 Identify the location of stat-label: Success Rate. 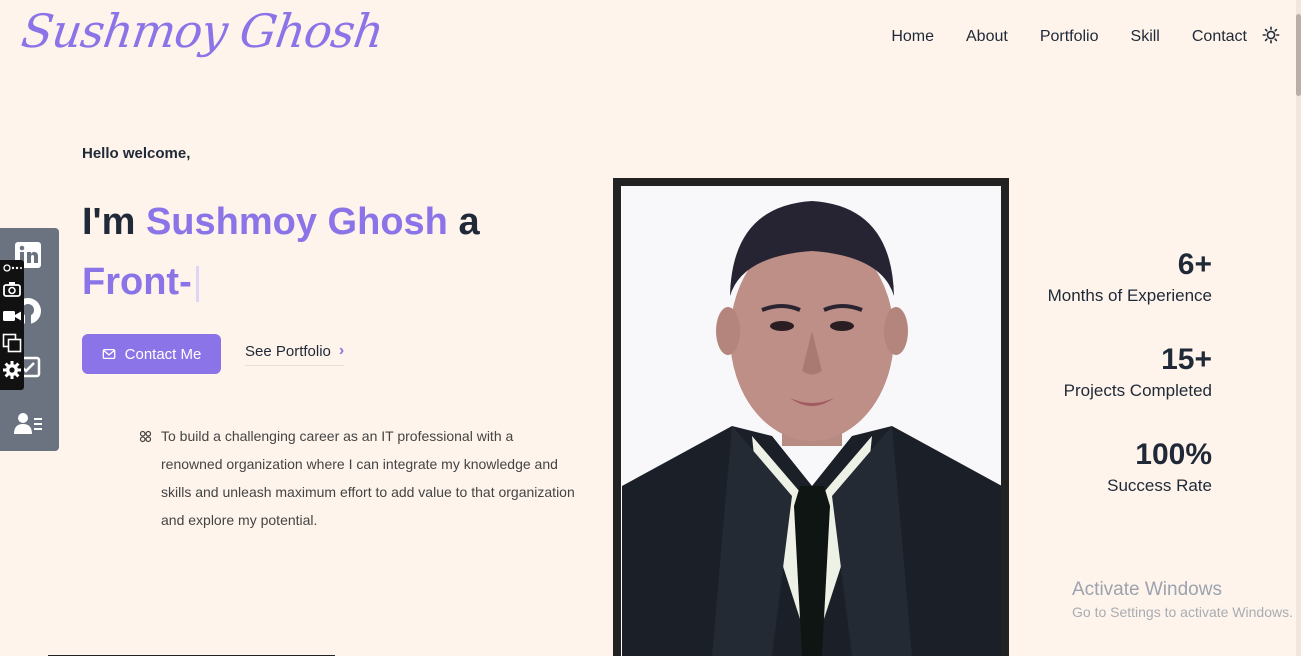
(1159, 485).